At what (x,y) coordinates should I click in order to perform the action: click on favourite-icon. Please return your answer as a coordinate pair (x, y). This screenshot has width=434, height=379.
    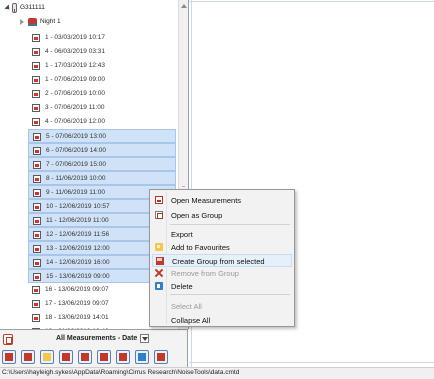
    Looking at the image, I should click on (159, 247).